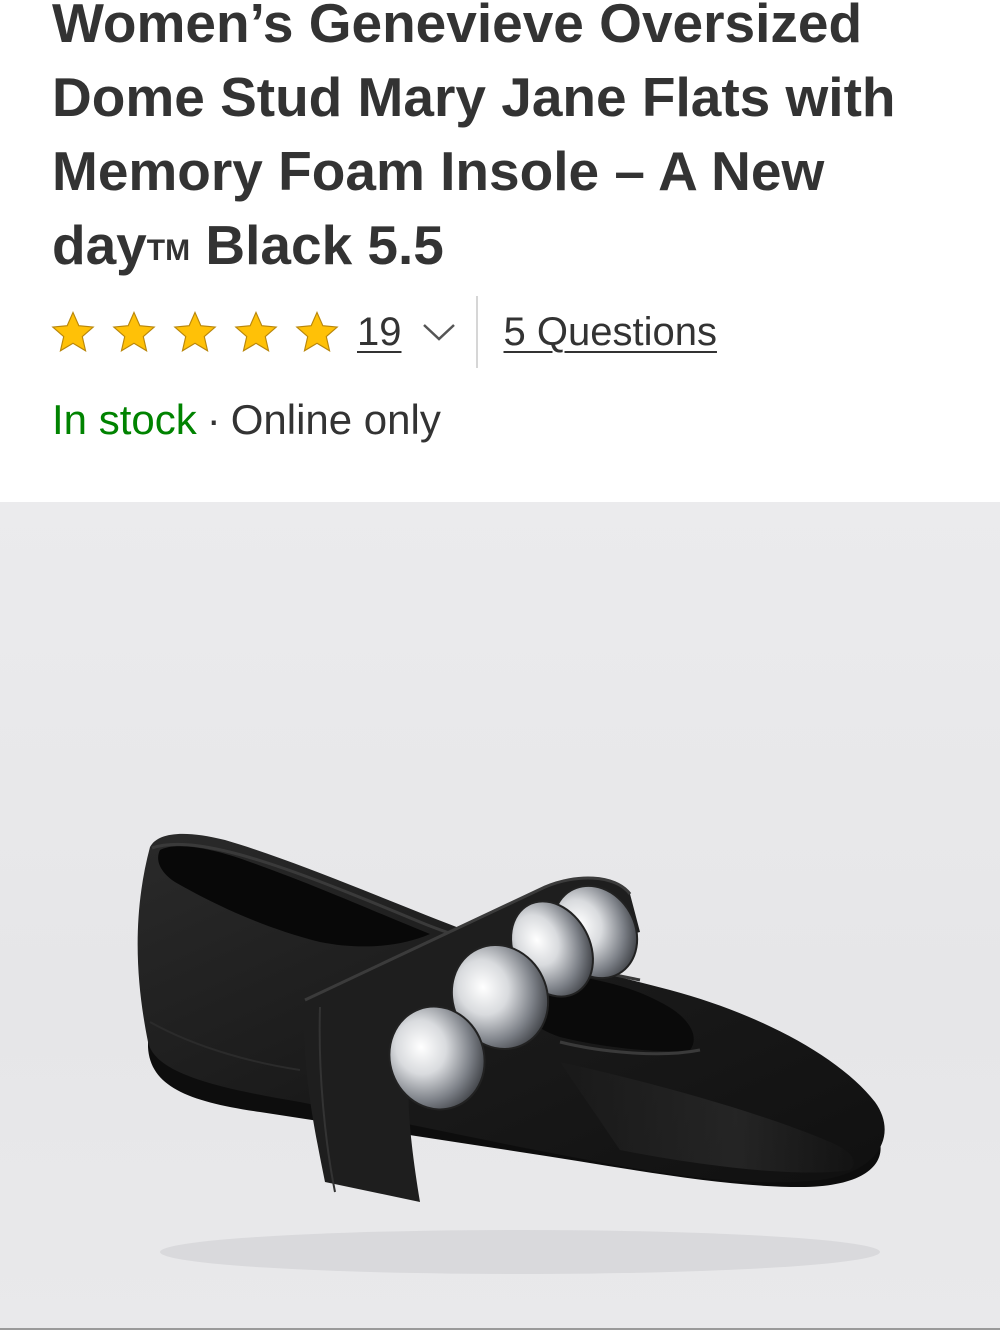  What do you see at coordinates (124, 419) in the screenshot?
I see `stock-status: In stock` at bounding box center [124, 419].